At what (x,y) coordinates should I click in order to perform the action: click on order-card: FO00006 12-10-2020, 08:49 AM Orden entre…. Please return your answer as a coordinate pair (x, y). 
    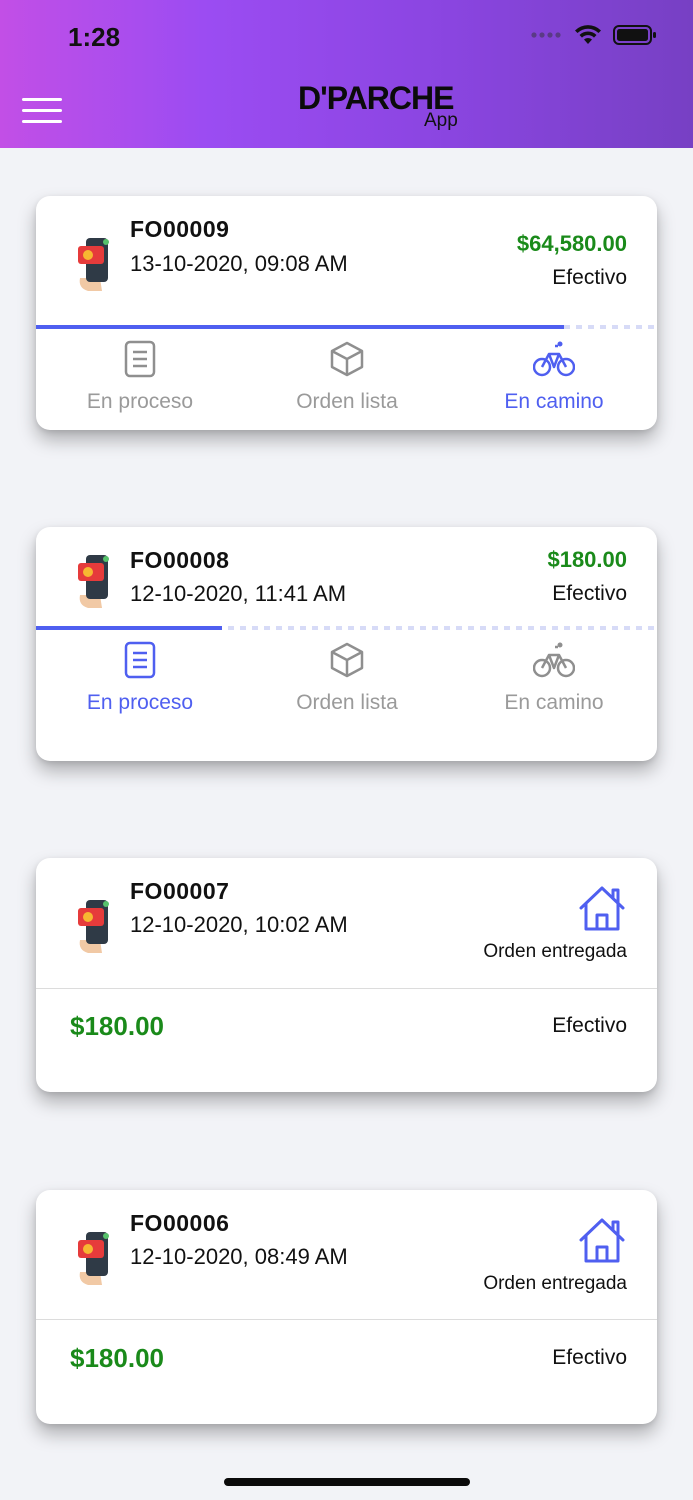
    Looking at the image, I should click on (346, 1307).